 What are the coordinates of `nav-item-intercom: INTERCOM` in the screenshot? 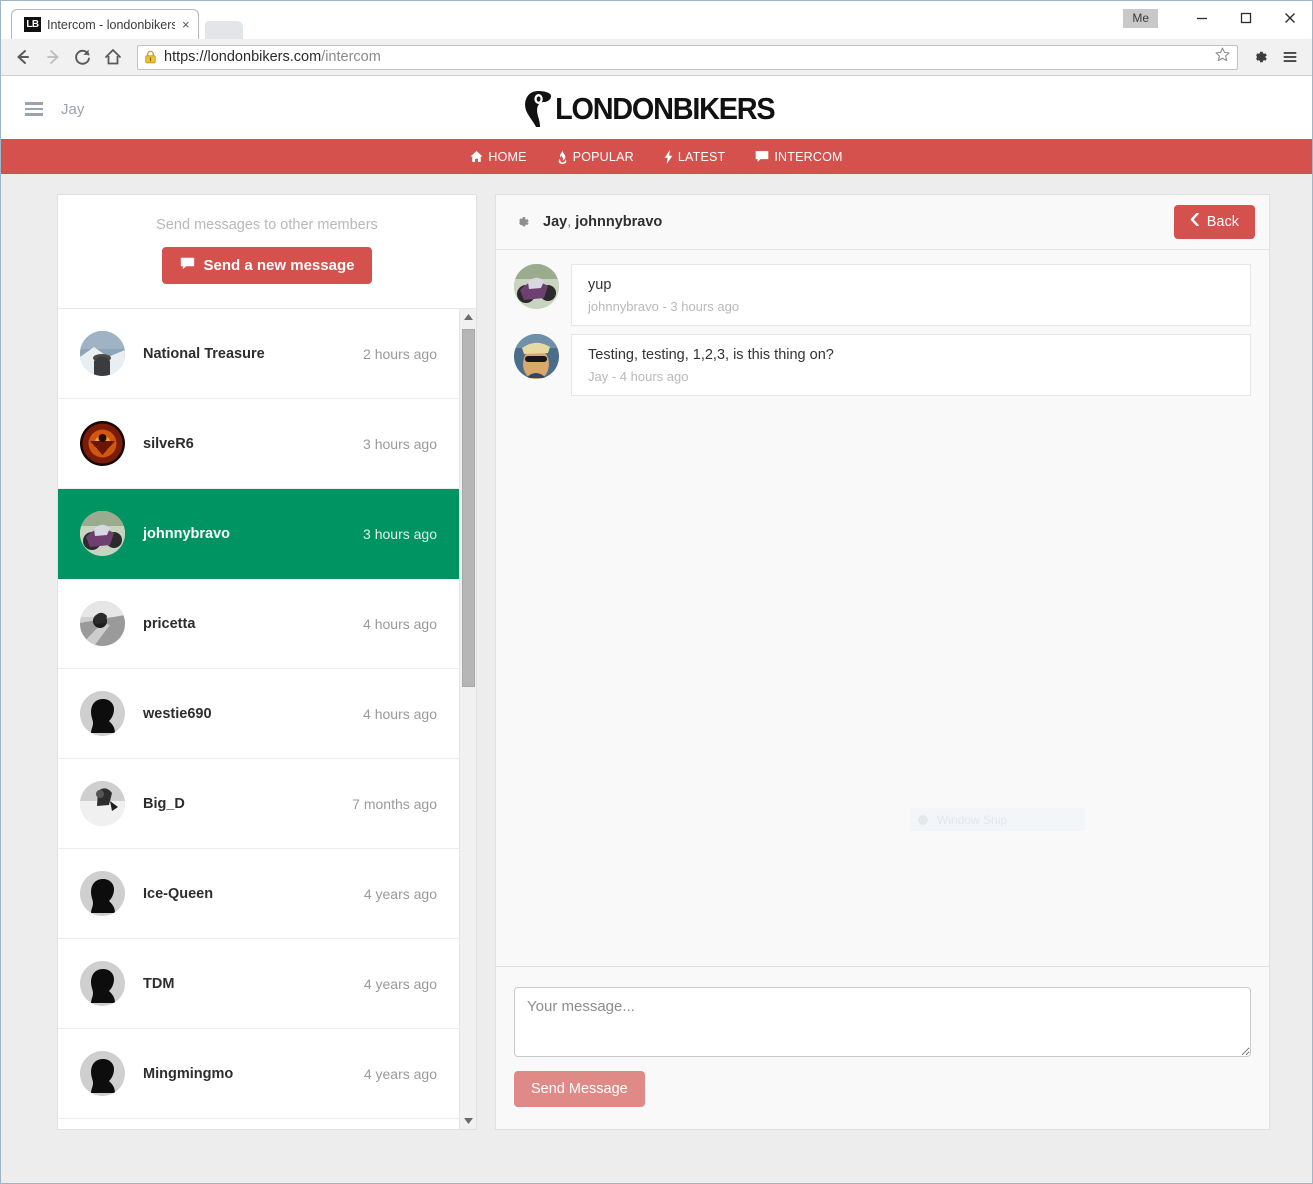 It's located at (798, 157).